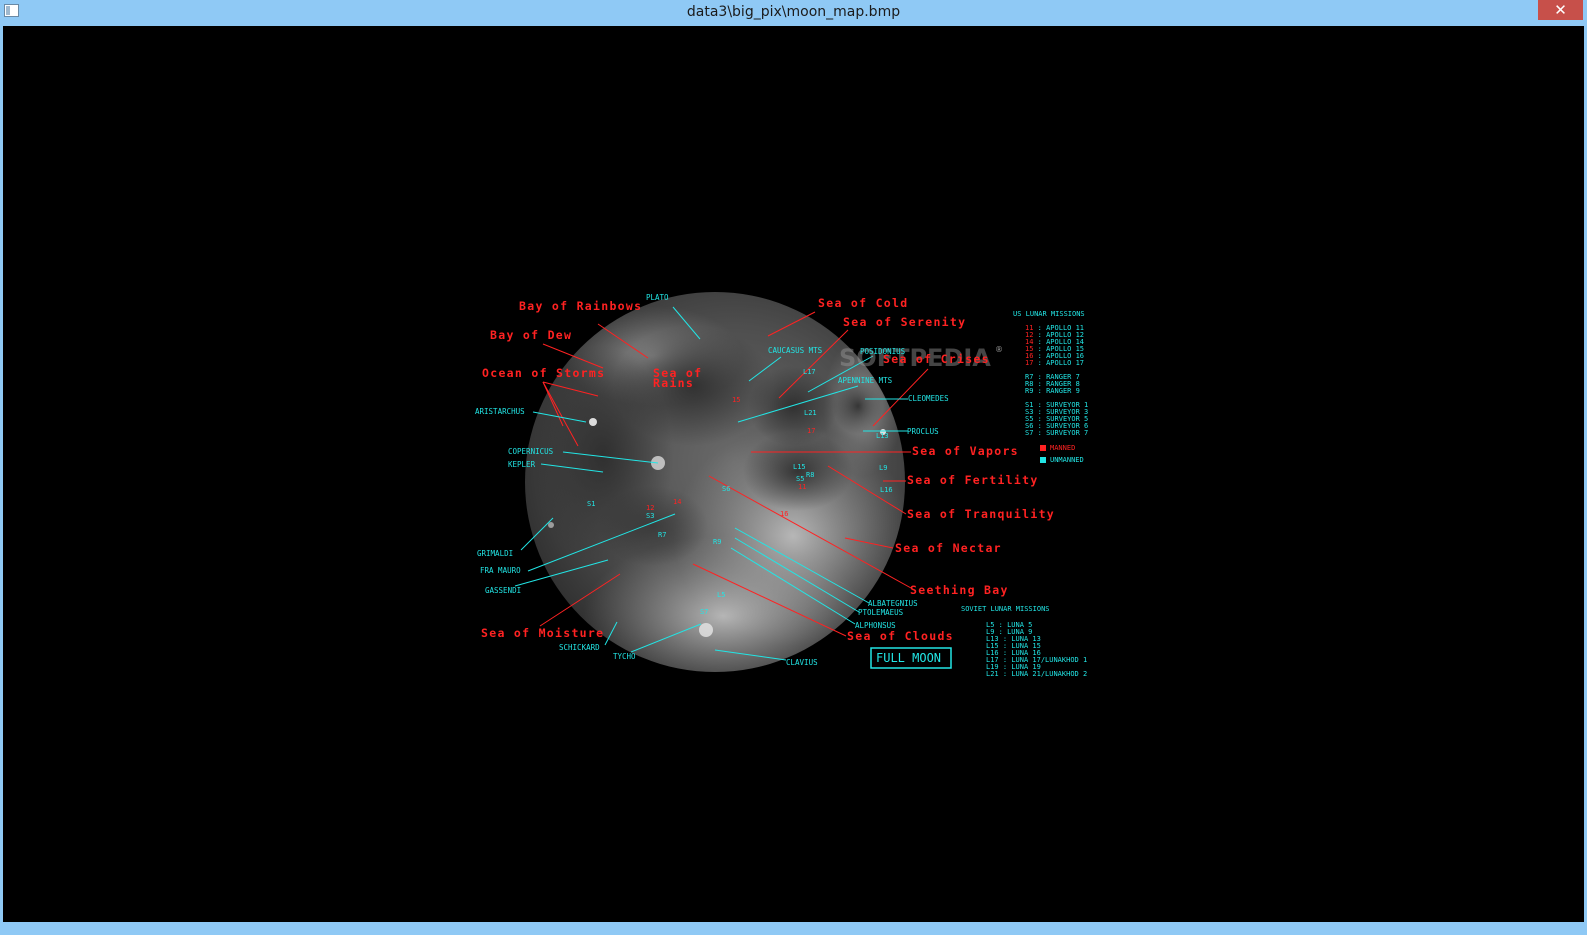 This screenshot has height=935, width=1587. What do you see at coordinates (904, 322) in the screenshot?
I see `label-sea-of-serenity: Sea of Serenity` at bounding box center [904, 322].